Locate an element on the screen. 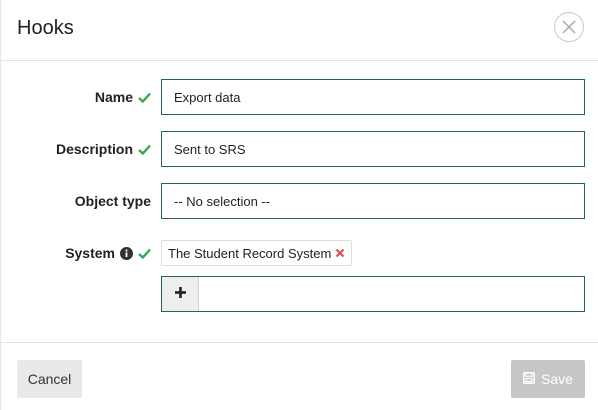 The width and height of the screenshot is (598, 410). description-input: Sent to SRS is located at coordinates (373, 149).